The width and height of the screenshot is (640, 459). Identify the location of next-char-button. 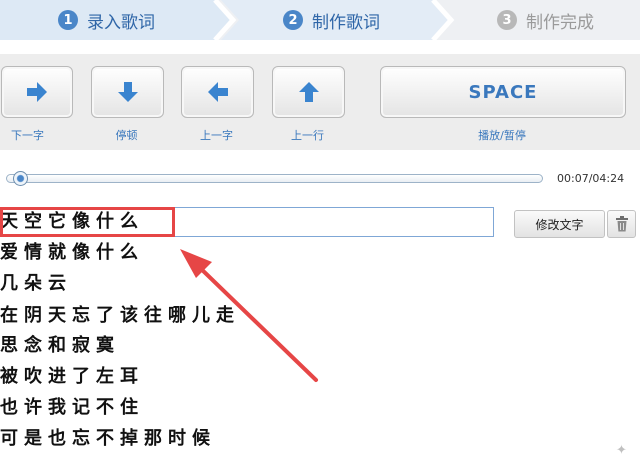
(37, 92).